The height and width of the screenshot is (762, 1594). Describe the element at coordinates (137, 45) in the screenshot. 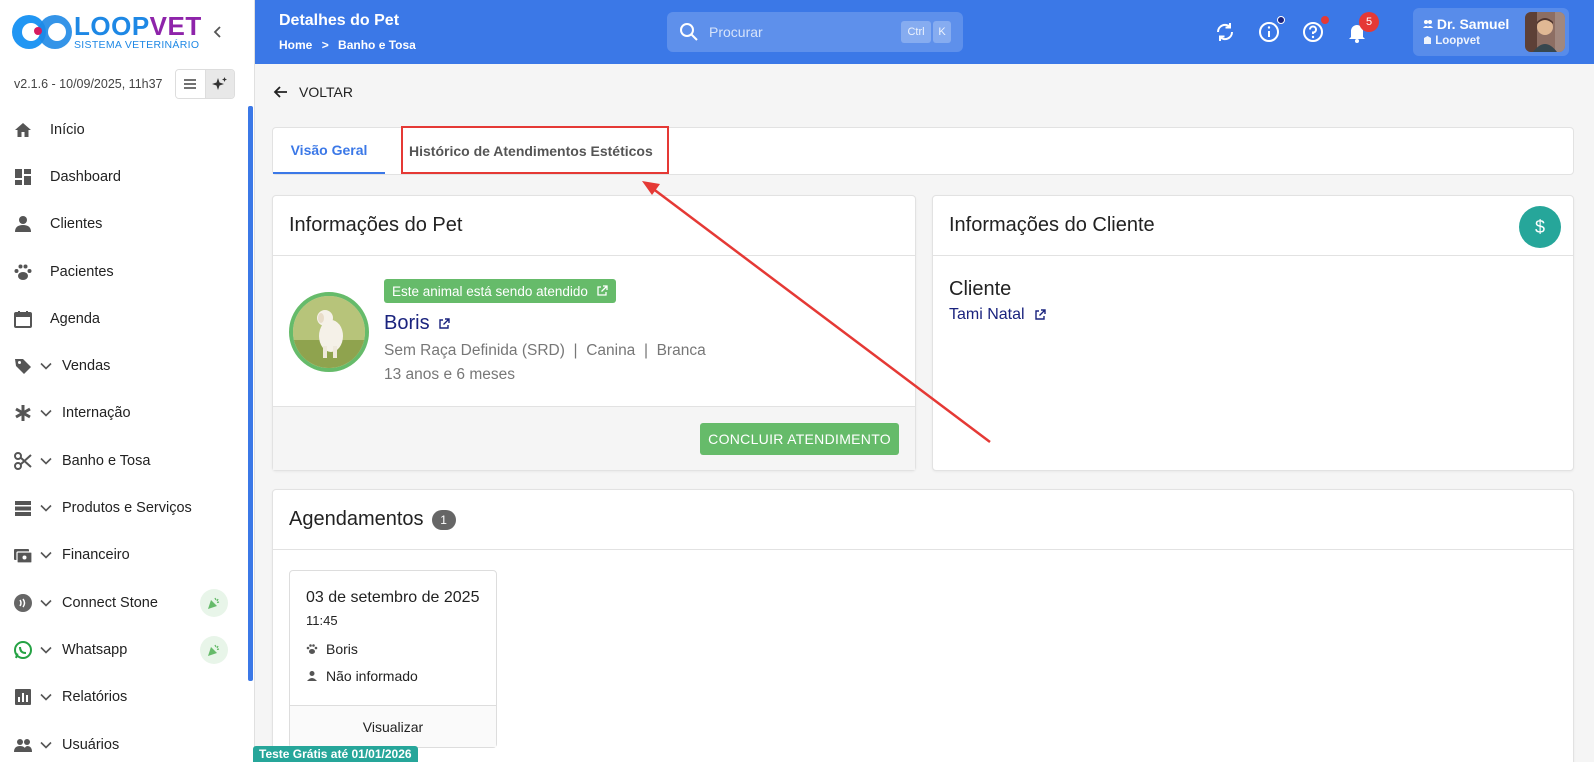

I see `logo-subtitle: SISTEMA VETERINÁRIO` at that location.